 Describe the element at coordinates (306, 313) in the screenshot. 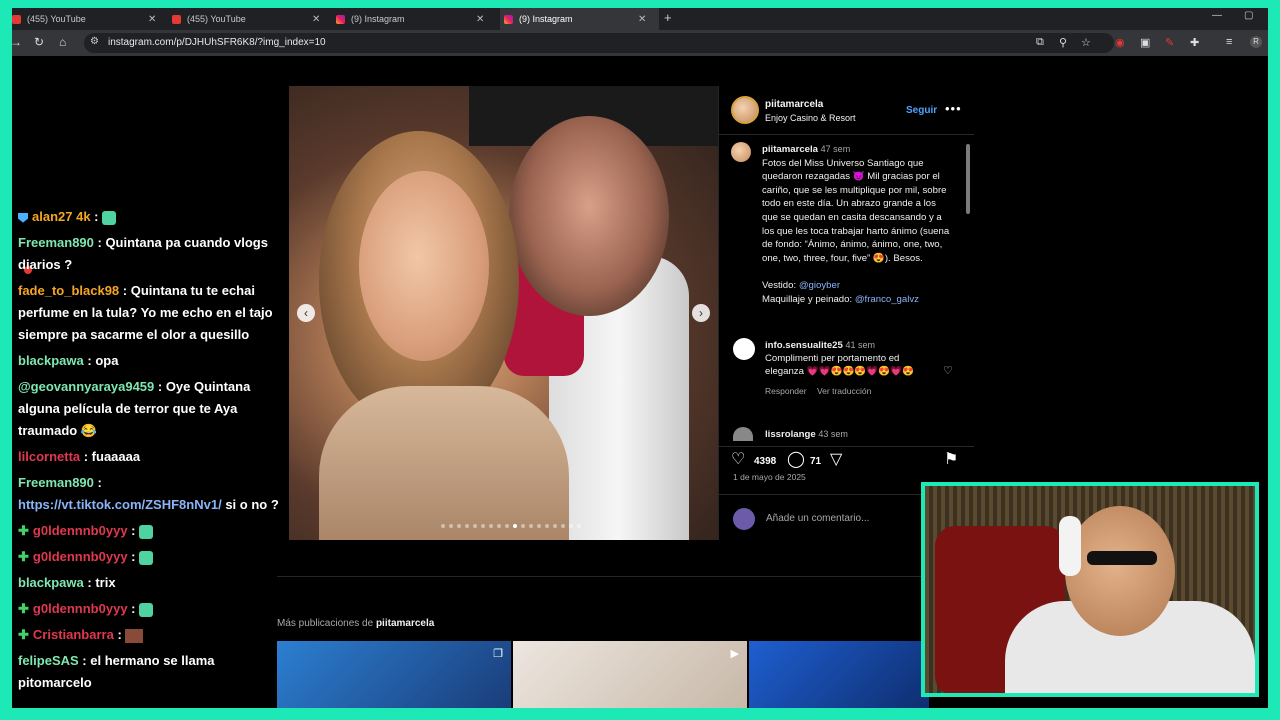

I see `carousel-prev-button: ‹` at that location.